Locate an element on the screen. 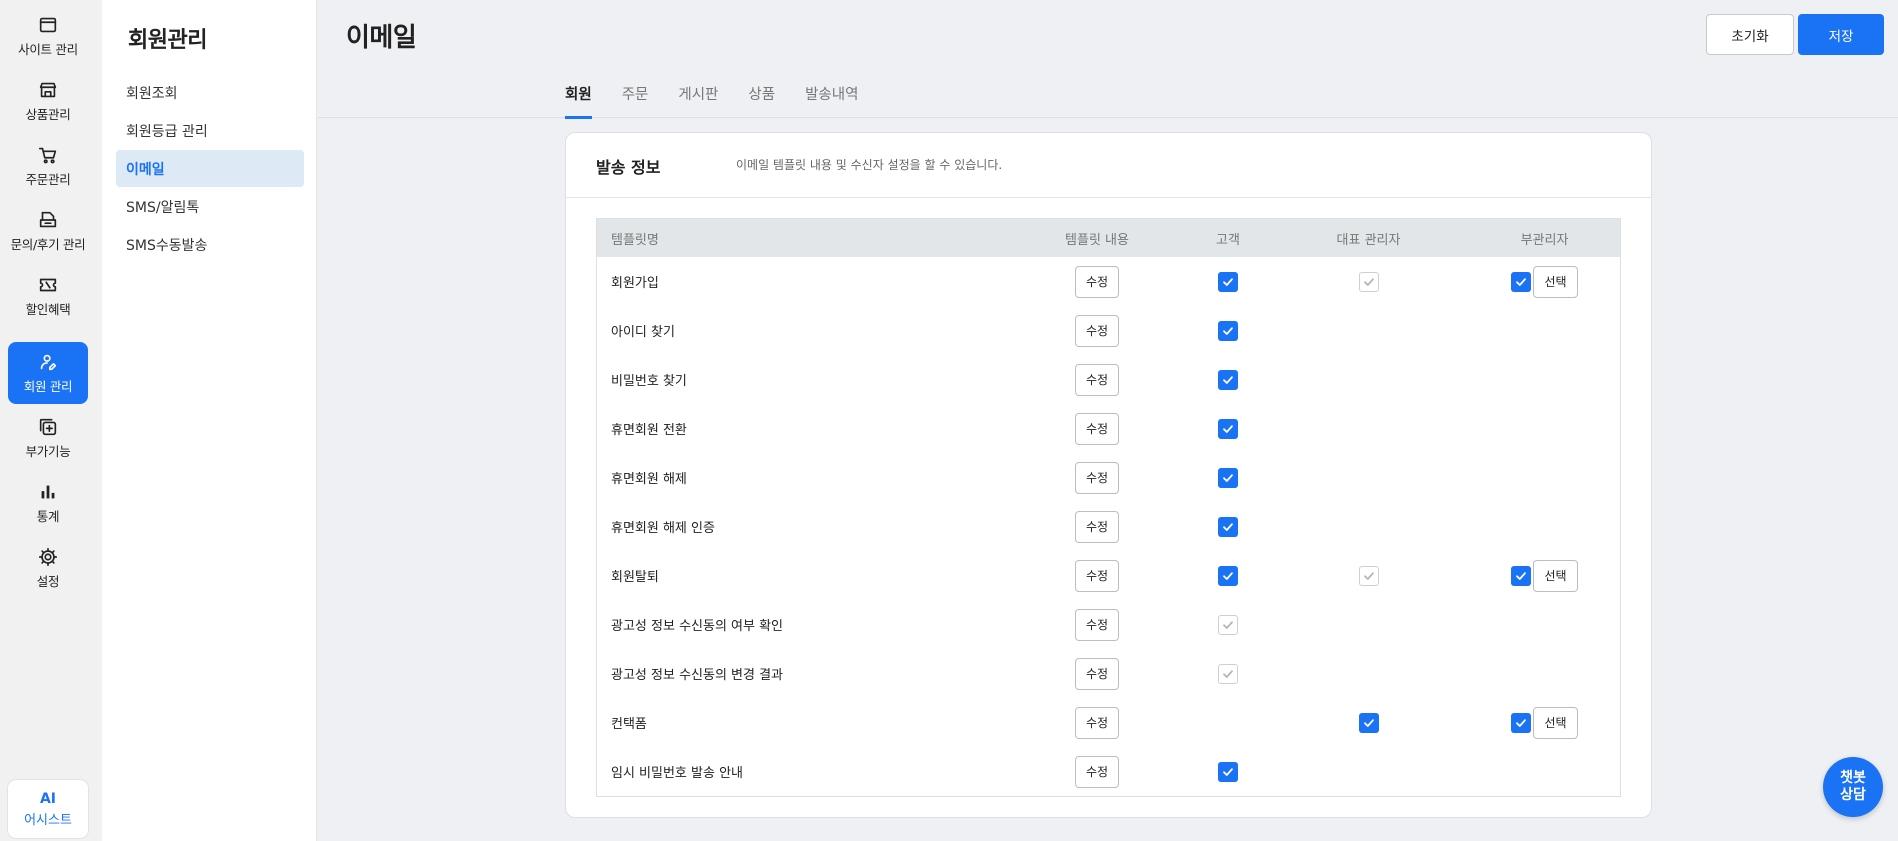 The width and height of the screenshot is (1898, 841). tab-item: 게시판 is located at coordinates (698, 98).